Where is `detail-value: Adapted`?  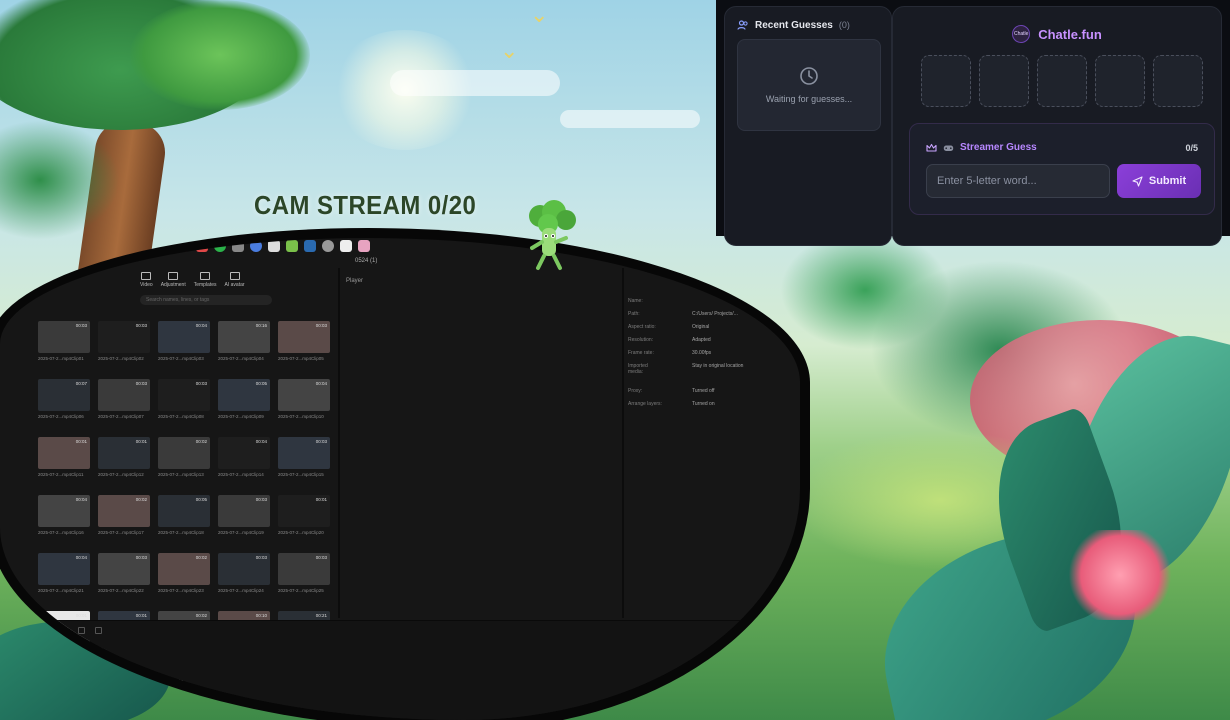 detail-value: Adapted is located at coordinates (701, 340).